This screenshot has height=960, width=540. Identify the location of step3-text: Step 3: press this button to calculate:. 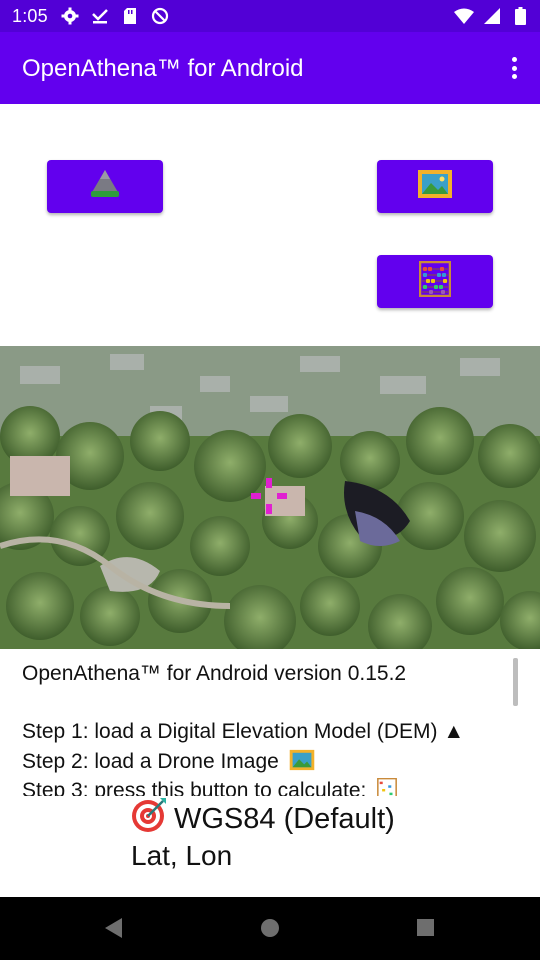
(194, 787).